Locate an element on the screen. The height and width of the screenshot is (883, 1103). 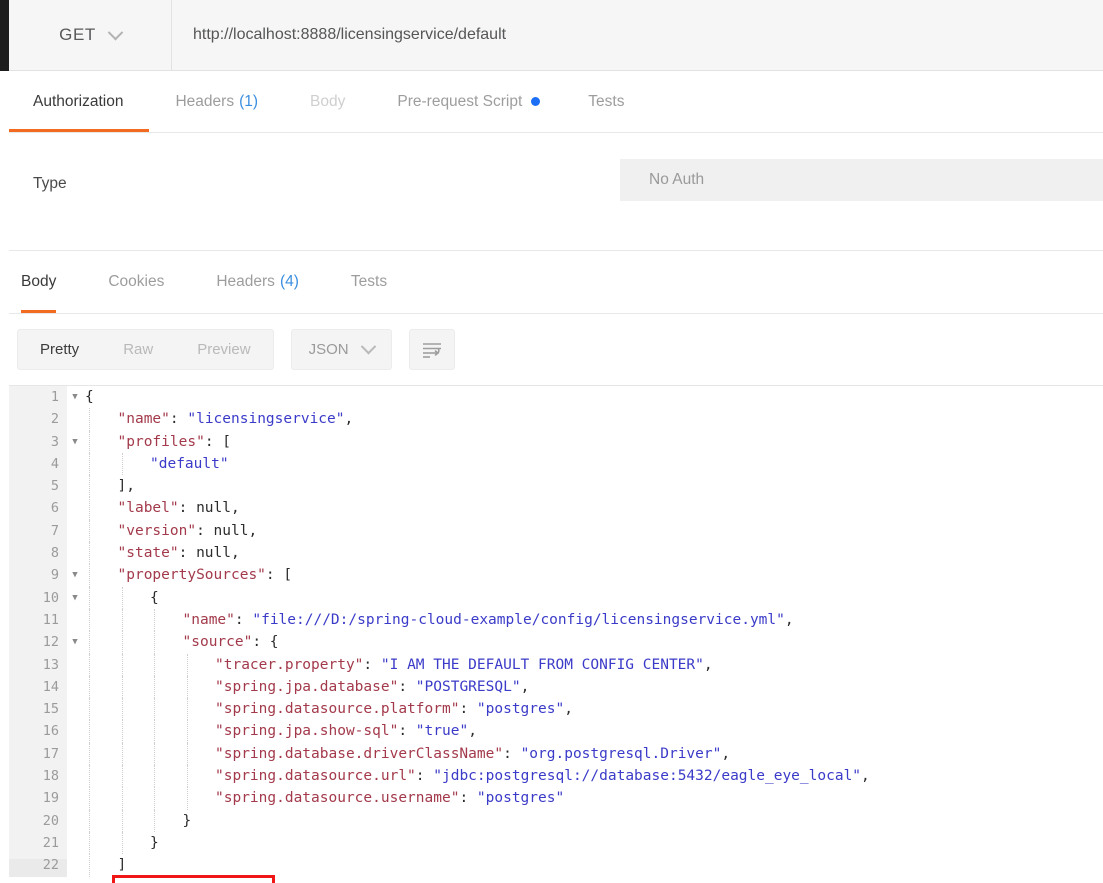
auth-type-value: No Auth is located at coordinates (677, 179).